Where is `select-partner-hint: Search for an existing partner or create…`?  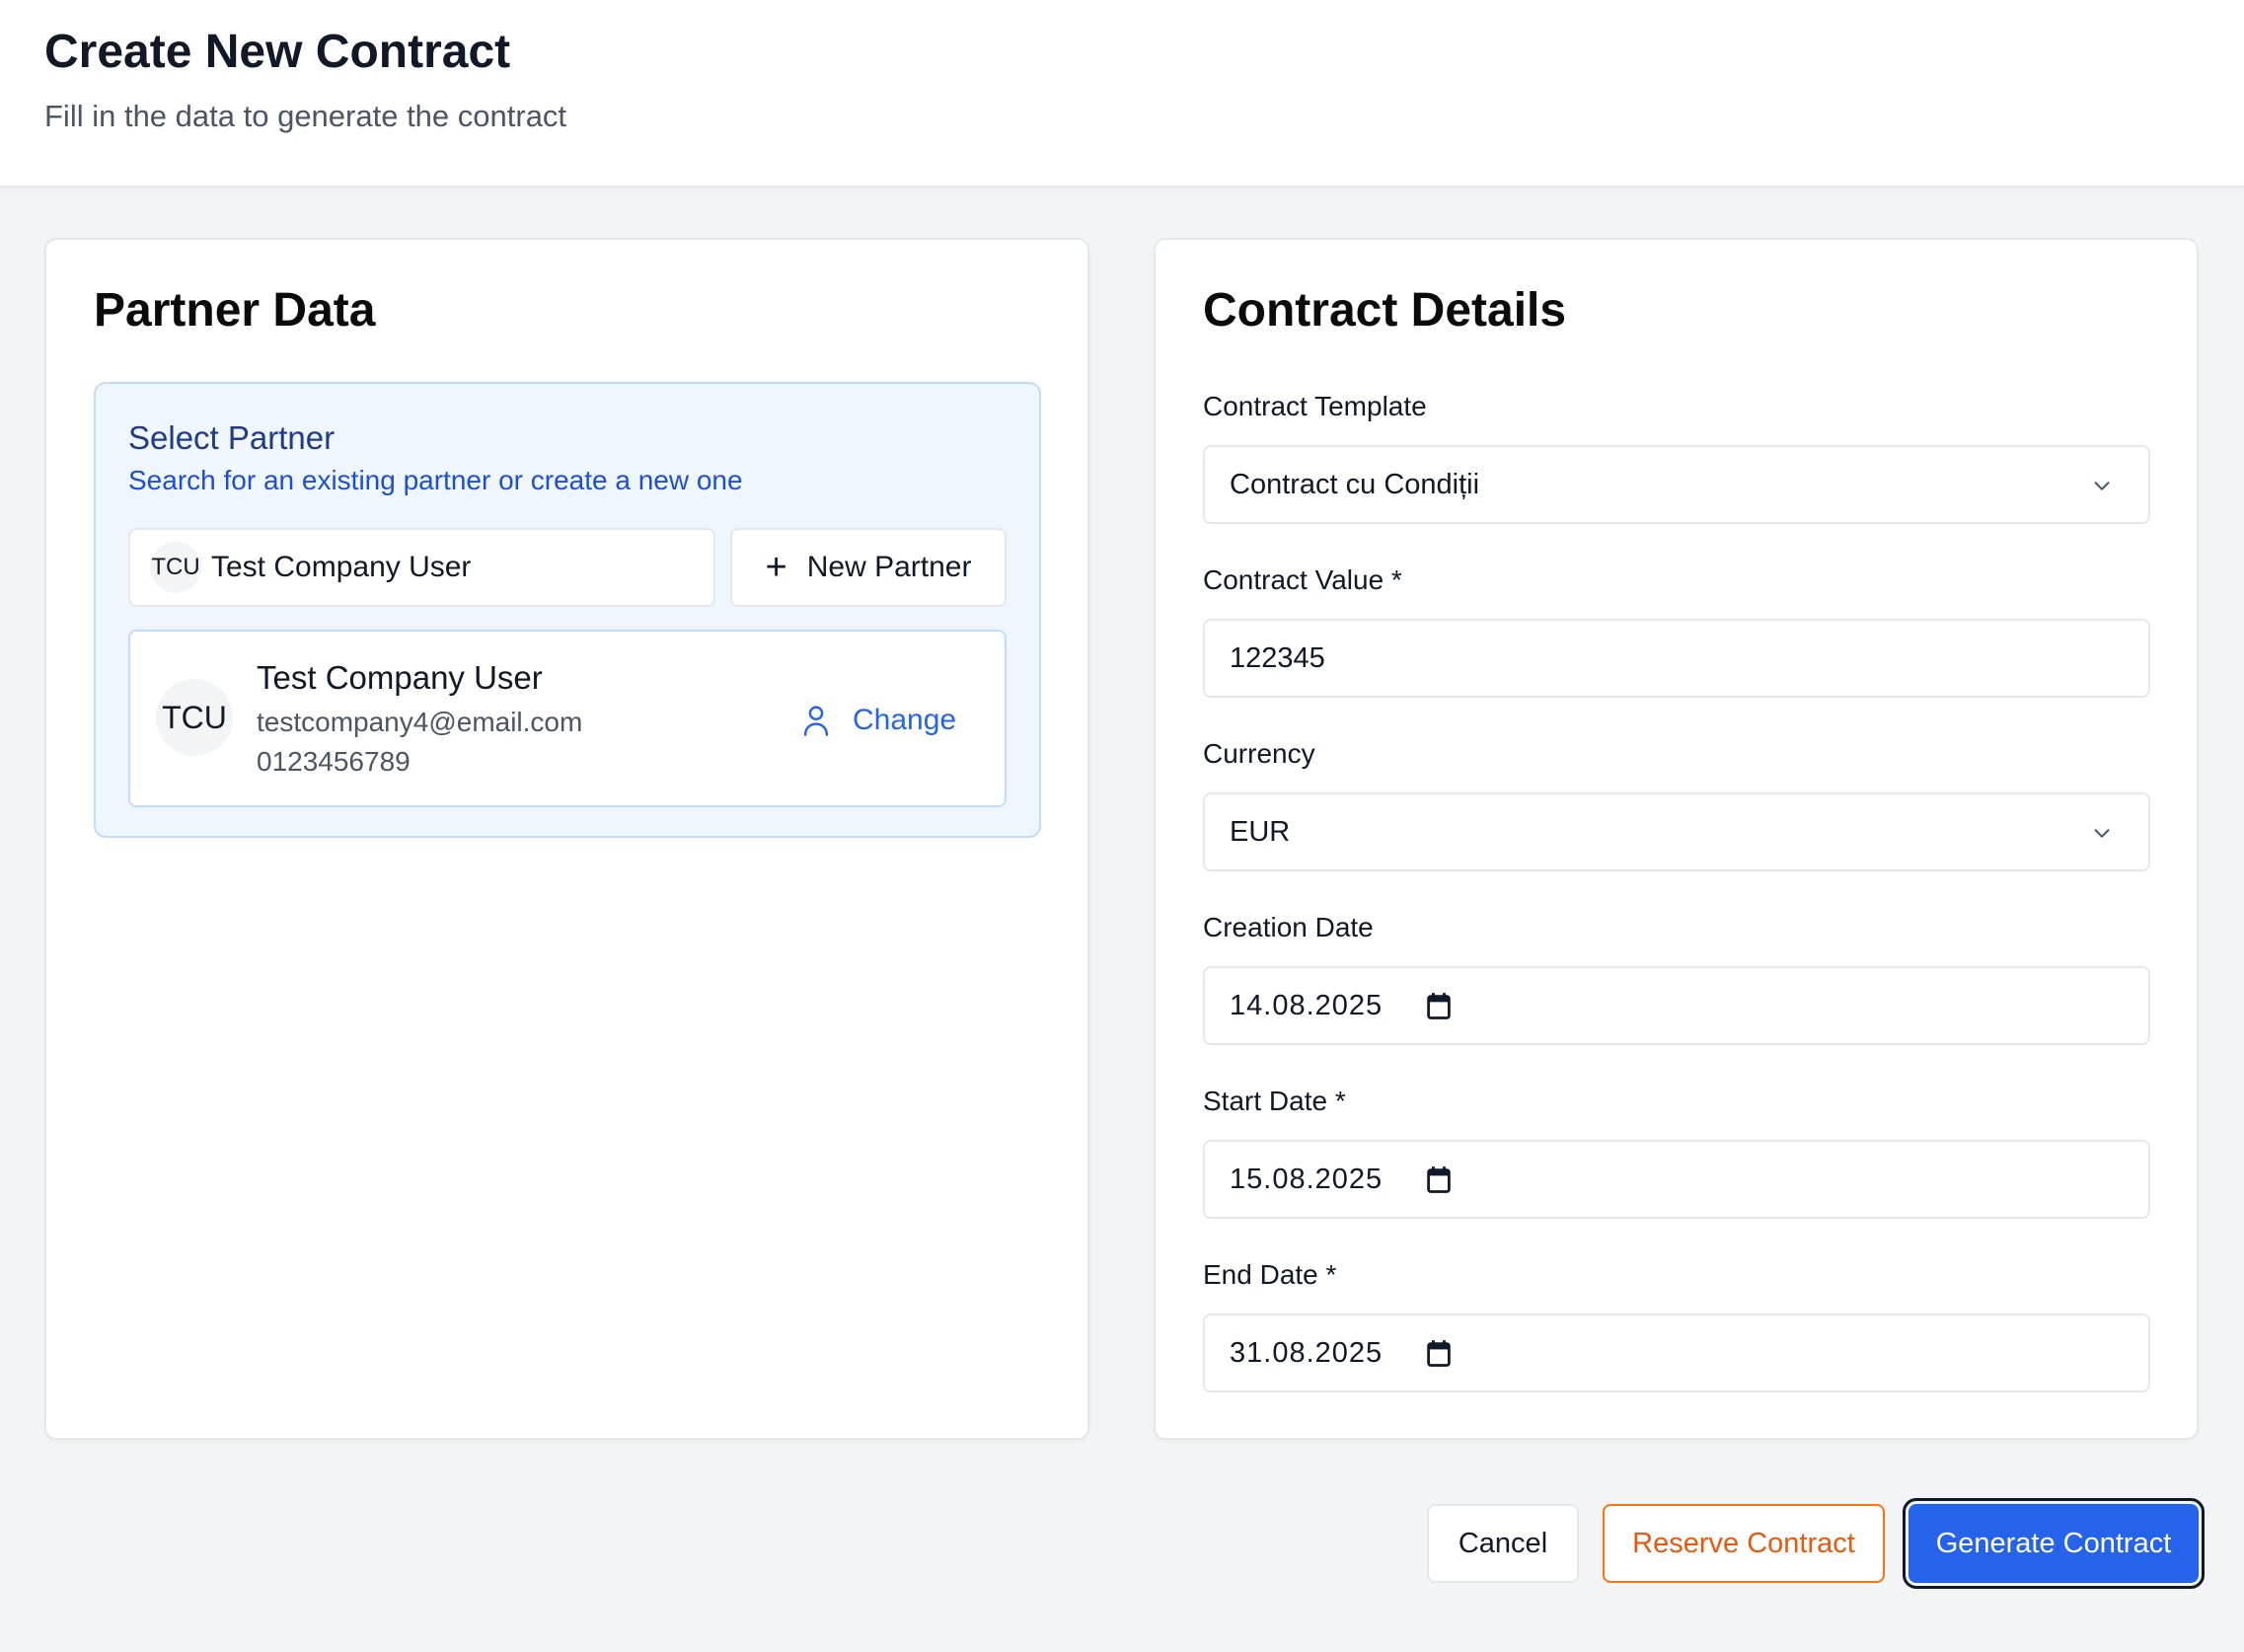
select-partner-hint: Search for an existing partner or create… is located at coordinates (436, 480).